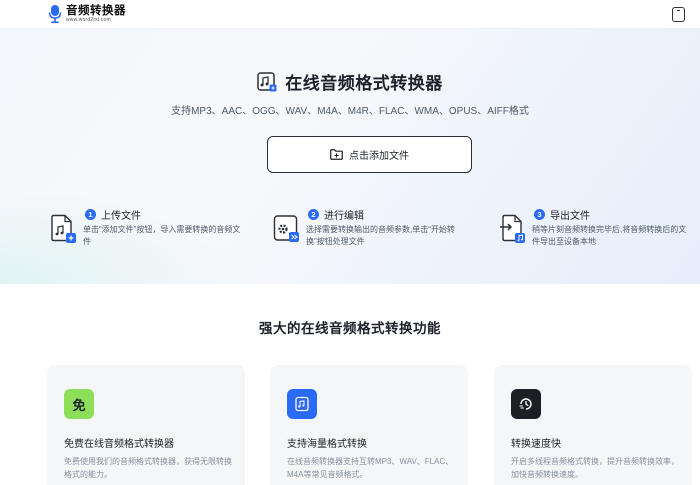 The width and height of the screenshot is (700, 485). I want to click on feature-card-description: 在线音频转换器支持互转MP3、WAV、FLAC、M4A等常见音频格式。, so click(370, 468).